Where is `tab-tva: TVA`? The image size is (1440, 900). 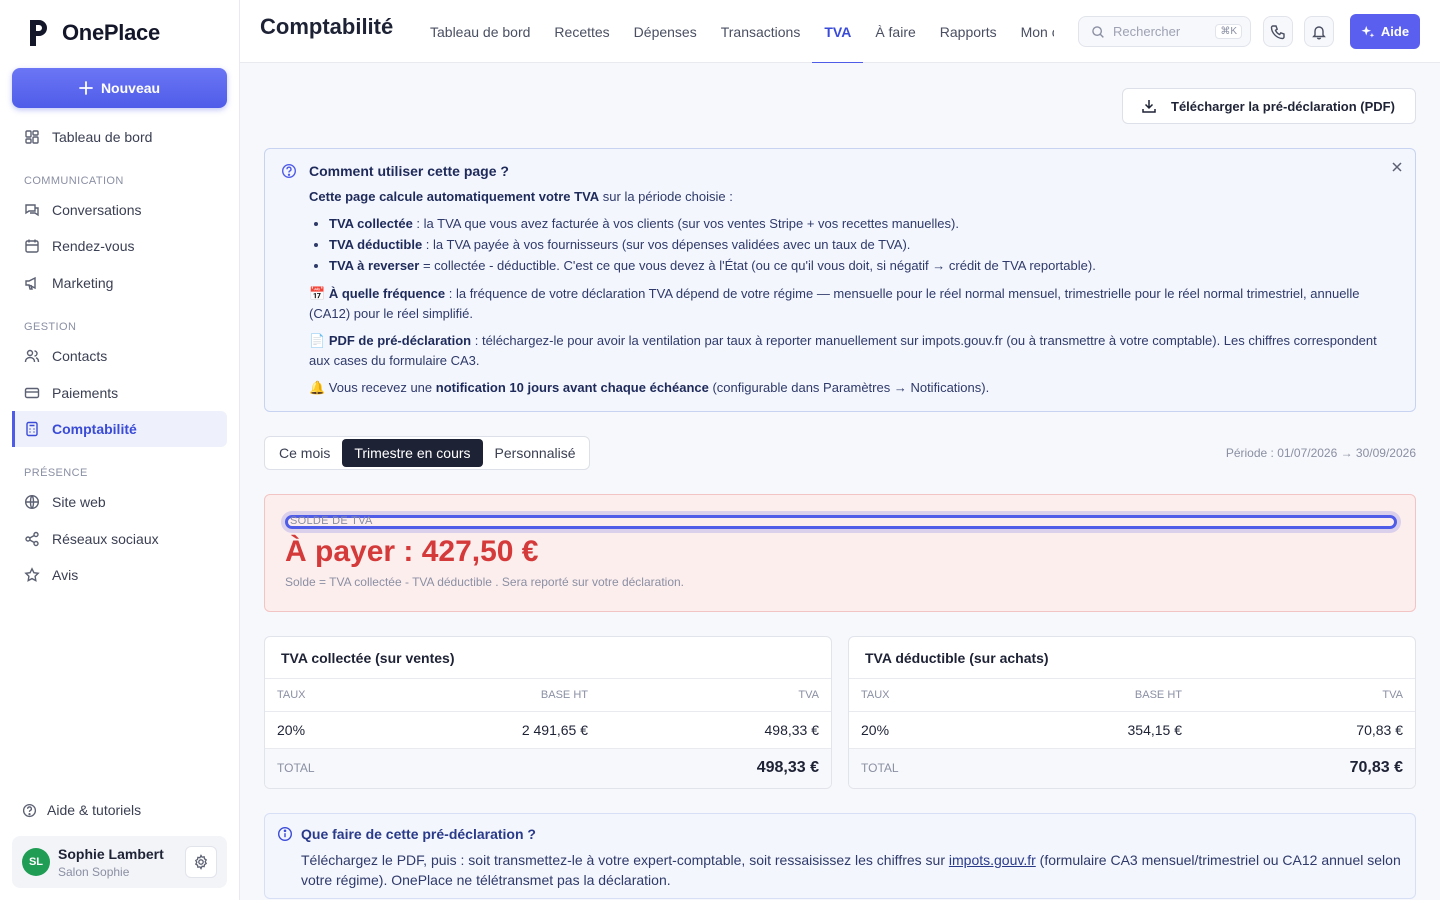
tab-tva: TVA is located at coordinates (838, 31).